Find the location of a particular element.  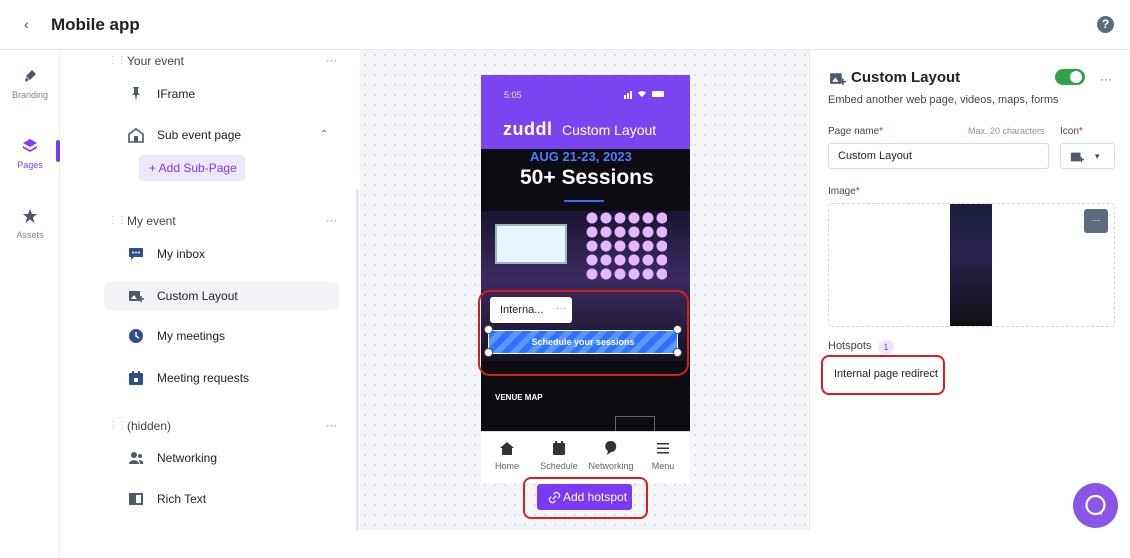

page-item-my-inbox: My inbox is located at coordinates (221, 254).